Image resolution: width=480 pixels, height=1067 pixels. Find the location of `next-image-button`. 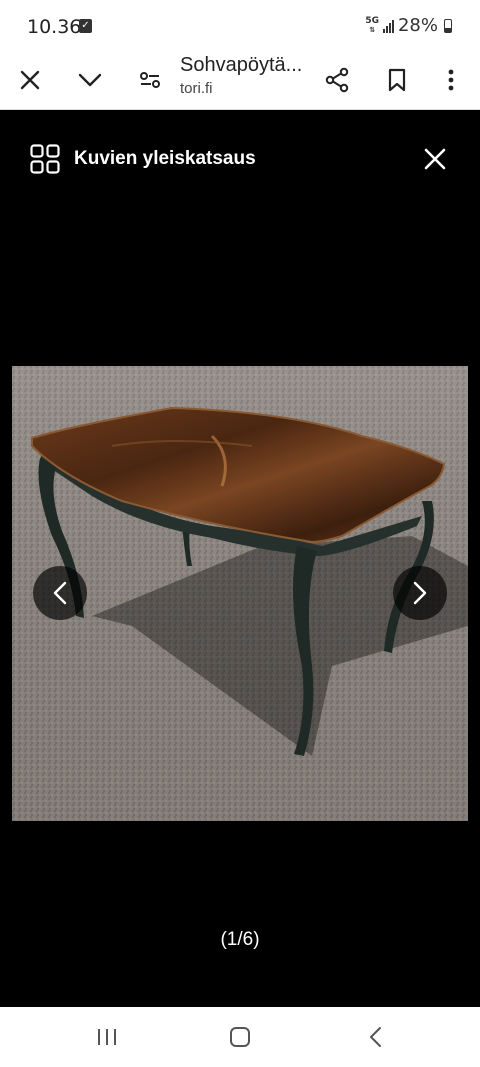

next-image-button is located at coordinates (420, 593).